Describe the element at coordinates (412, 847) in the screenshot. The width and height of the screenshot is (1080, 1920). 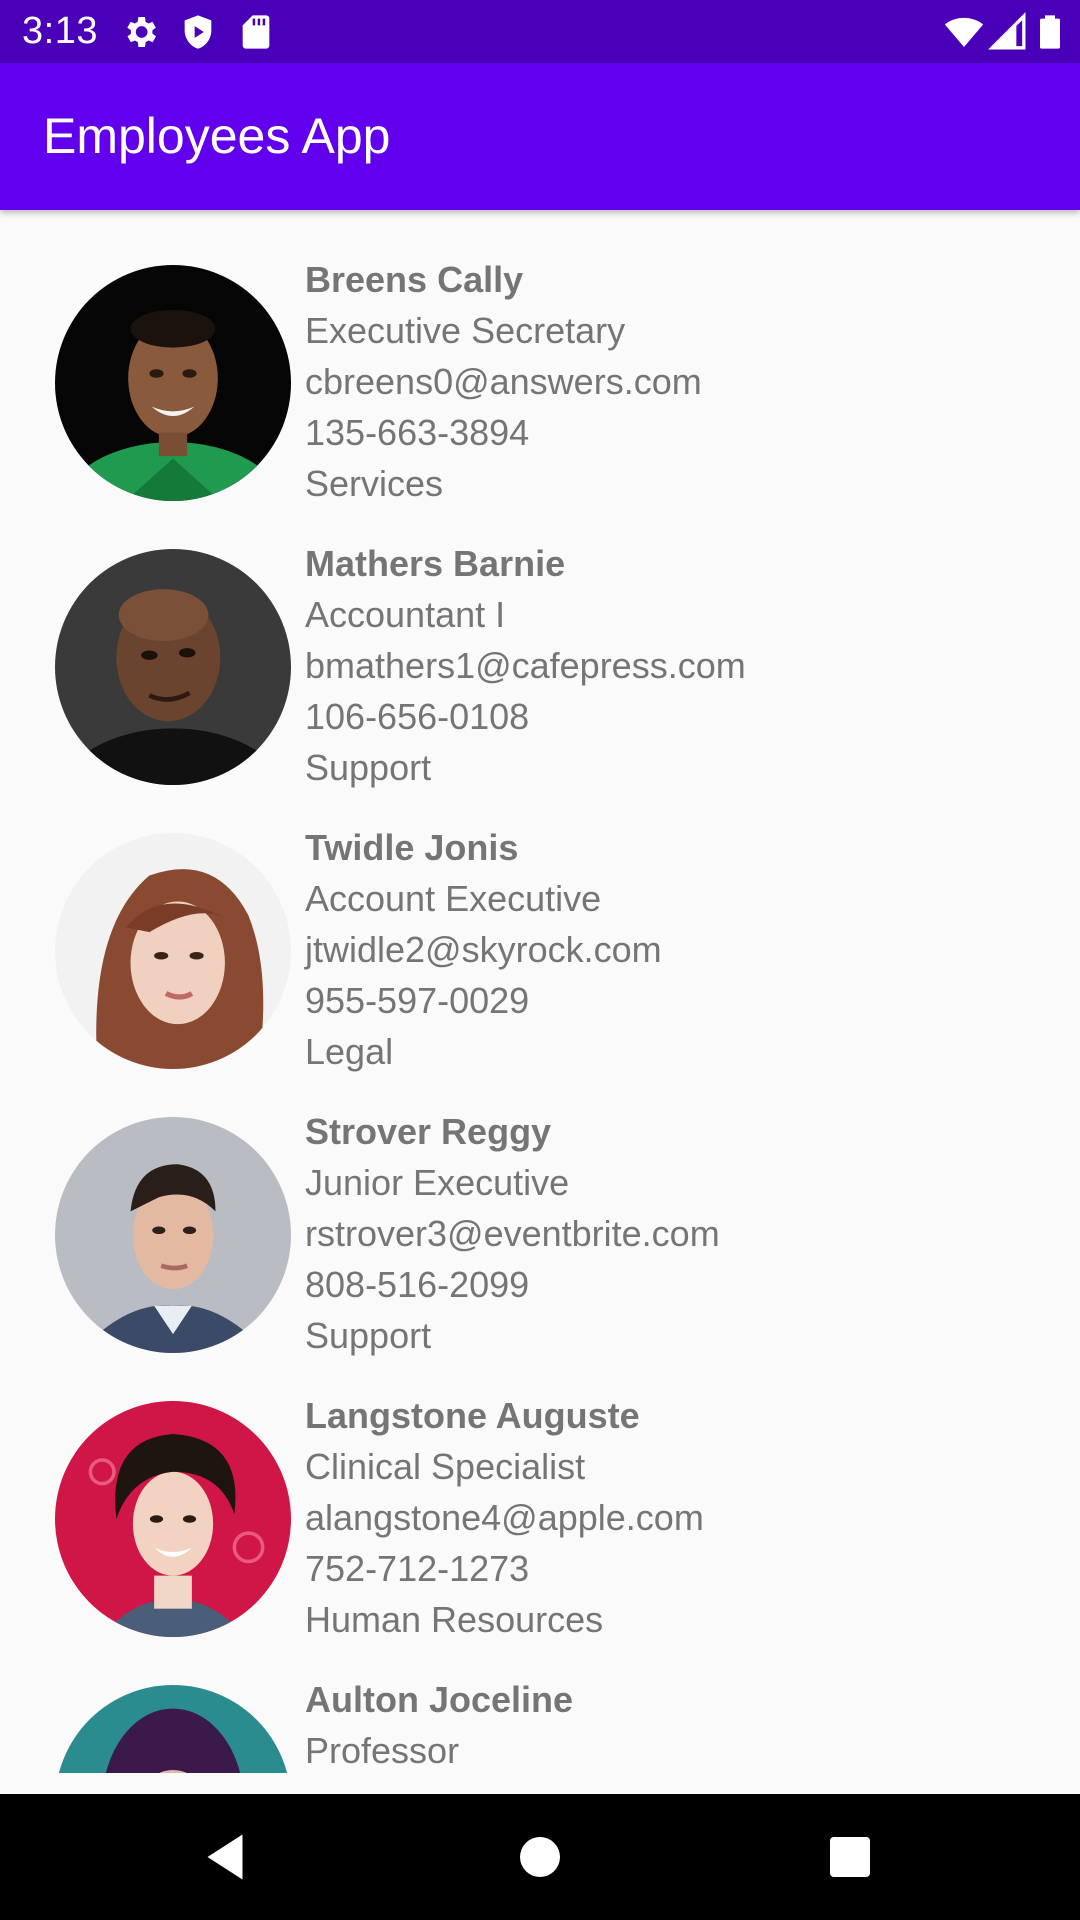
I see `employee-name: Twidle Jonis` at that location.